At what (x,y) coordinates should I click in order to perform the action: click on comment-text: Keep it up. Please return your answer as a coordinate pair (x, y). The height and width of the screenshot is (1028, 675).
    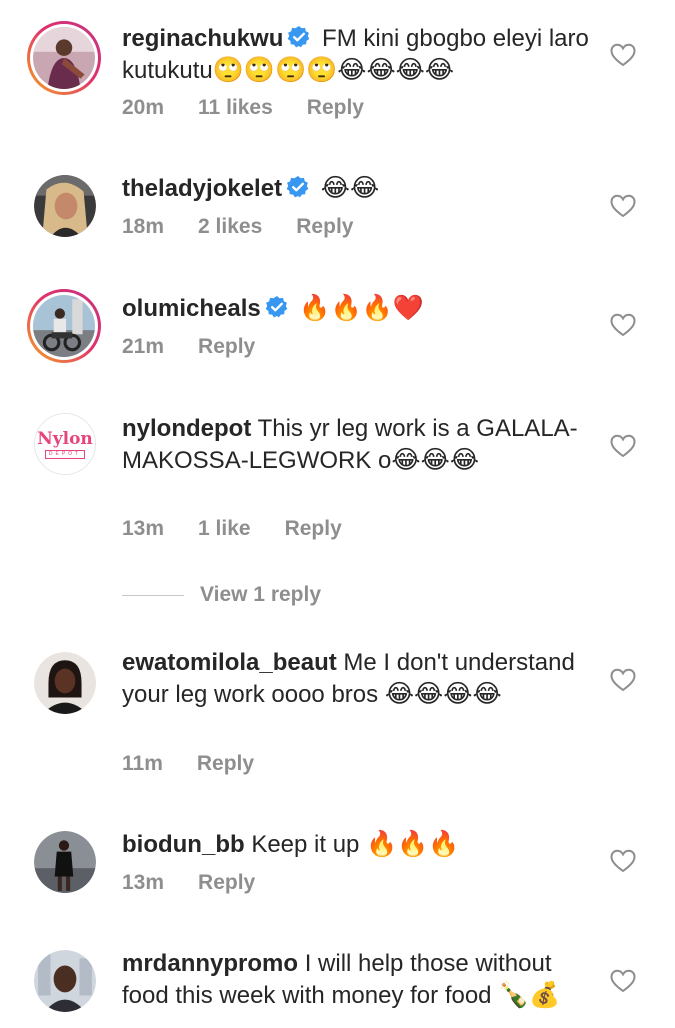
    Looking at the image, I should click on (305, 844).